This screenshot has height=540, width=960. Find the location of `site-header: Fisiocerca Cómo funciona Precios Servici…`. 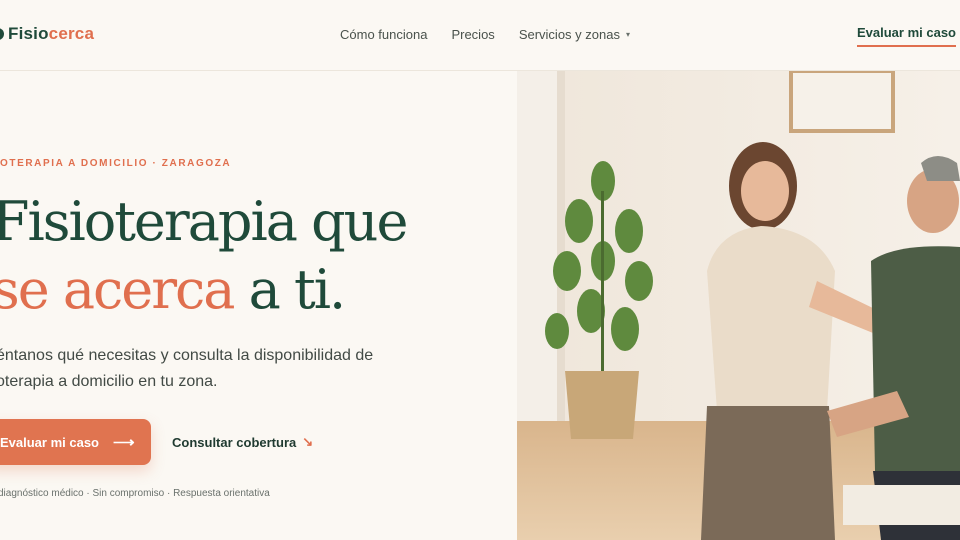

site-header: Fisiocerca Cómo funciona Precios Servici… is located at coordinates (480, 35).